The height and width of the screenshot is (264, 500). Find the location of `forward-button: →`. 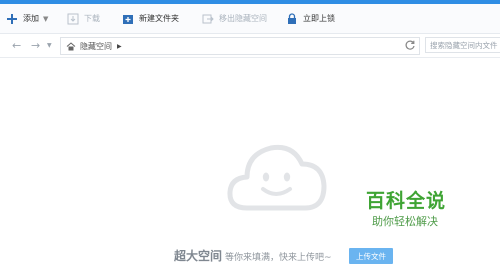

forward-button: → is located at coordinates (35, 45).